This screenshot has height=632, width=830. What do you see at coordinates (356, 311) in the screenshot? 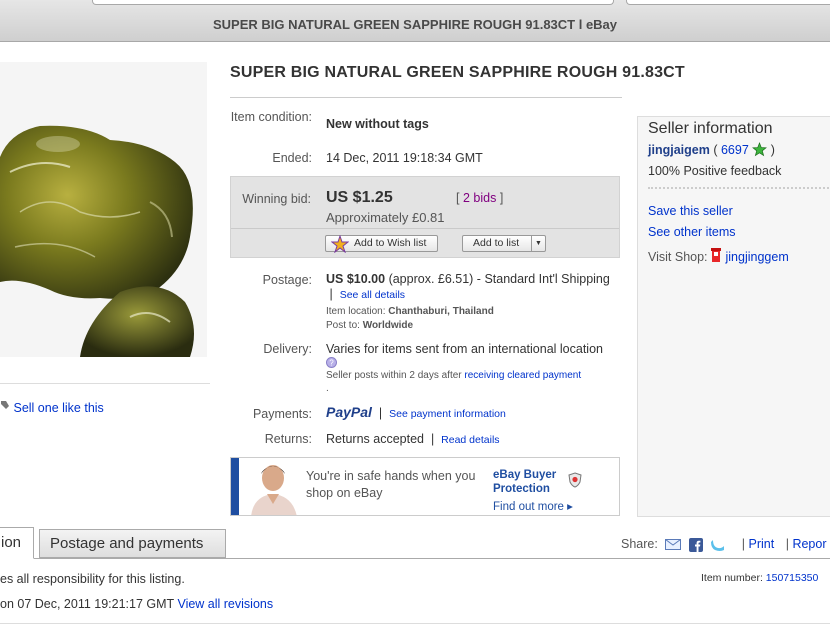
I see `location-label: Item location:` at bounding box center [356, 311].